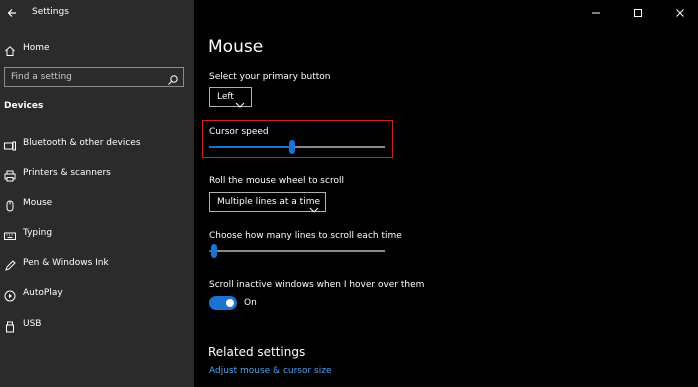  What do you see at coordinates (66, 263) in the screenshot?
I see `sidebar-item-label: Pen & Windows Ink` at bounding box center [66, 263].